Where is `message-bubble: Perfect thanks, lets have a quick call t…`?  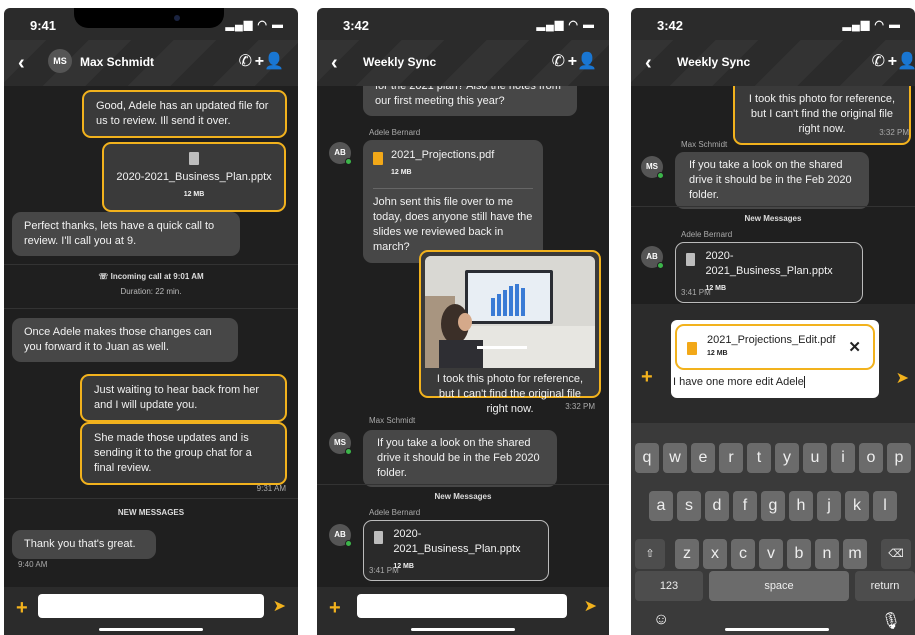 message-bubble: Perfect thanks, lets have a quick call t… is located at coordinates (126, 234).